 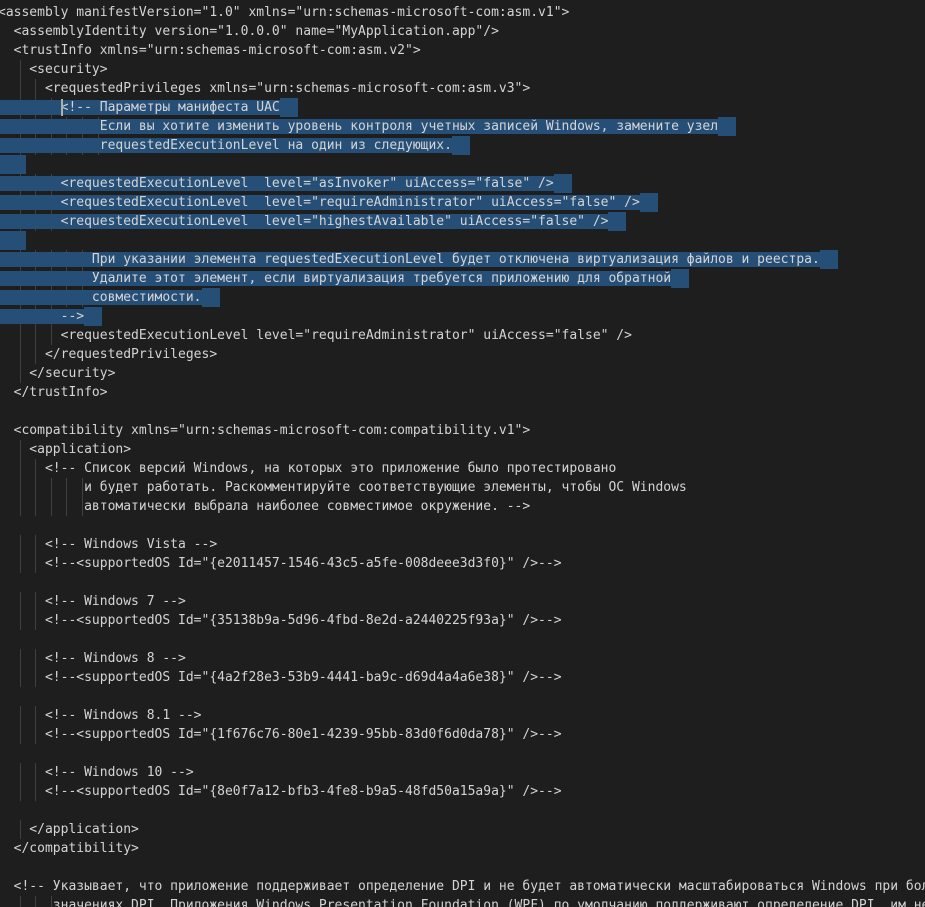 I want to click on code-line-text: </trustInfo>, so click(x=54, y=392).